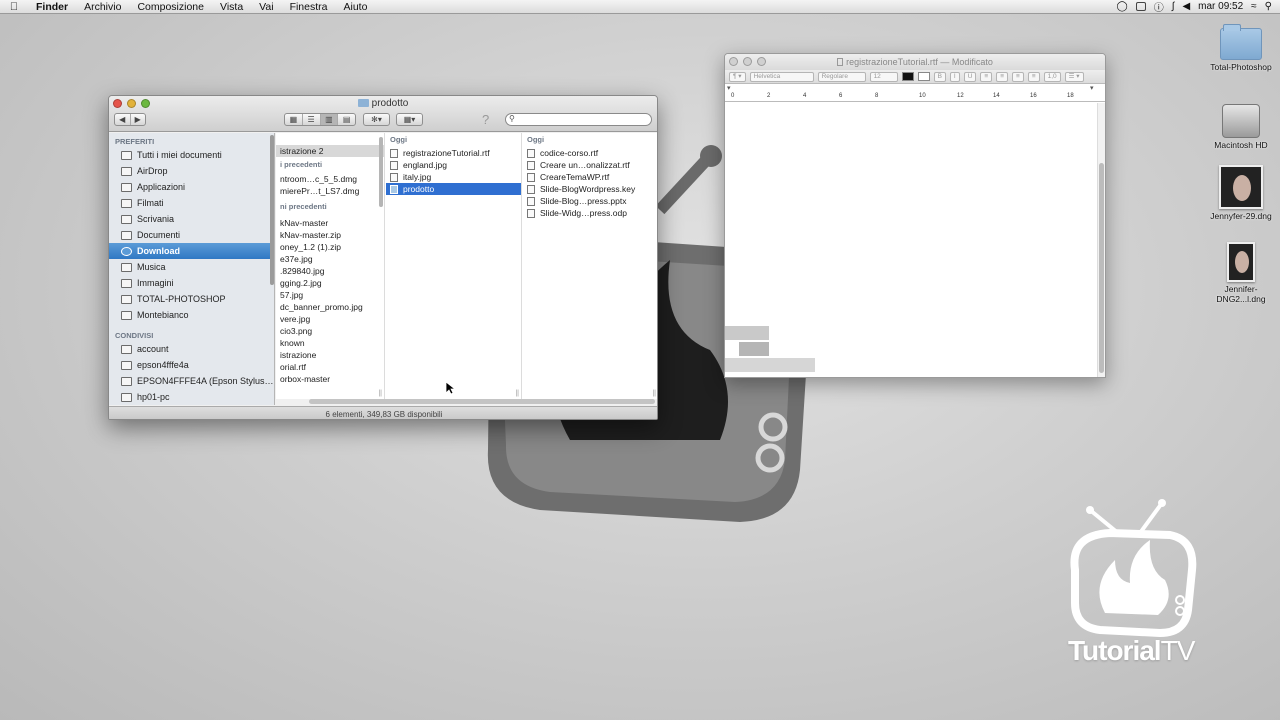 The width and height of the screenshot is (1280, 720). I want to click on icon-view-button: ▦, so click(294, 119).